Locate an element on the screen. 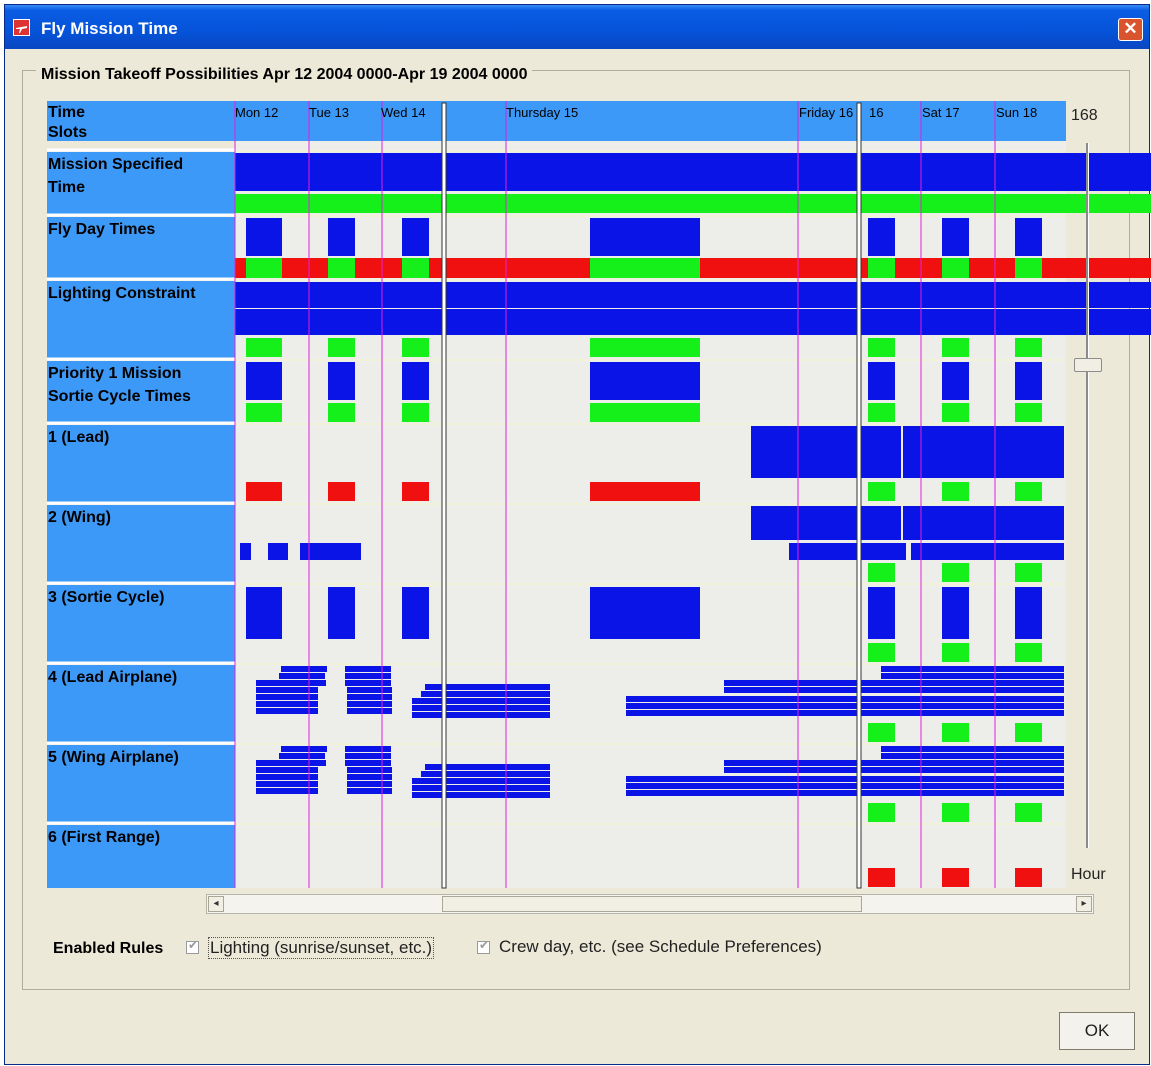 This screenshot has height=1066, width=1151. row-label: 1 (Lead) is located at coordinates (78, 437).